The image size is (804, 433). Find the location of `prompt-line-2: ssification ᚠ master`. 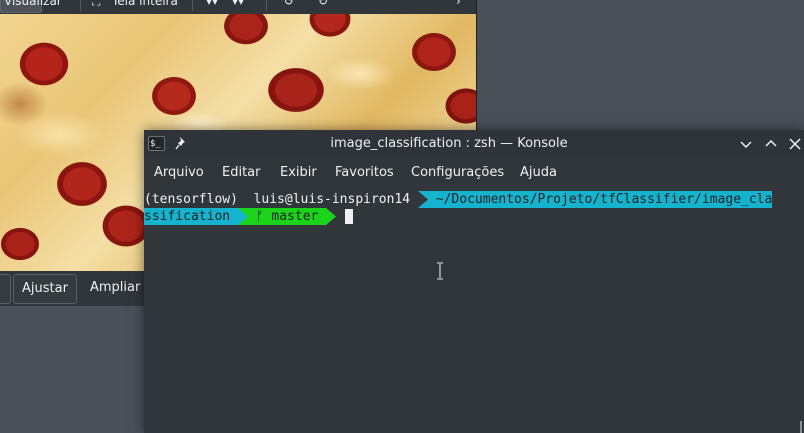

prompt-line-2: ssification ᚠ master is located at coordinates (240, 216).